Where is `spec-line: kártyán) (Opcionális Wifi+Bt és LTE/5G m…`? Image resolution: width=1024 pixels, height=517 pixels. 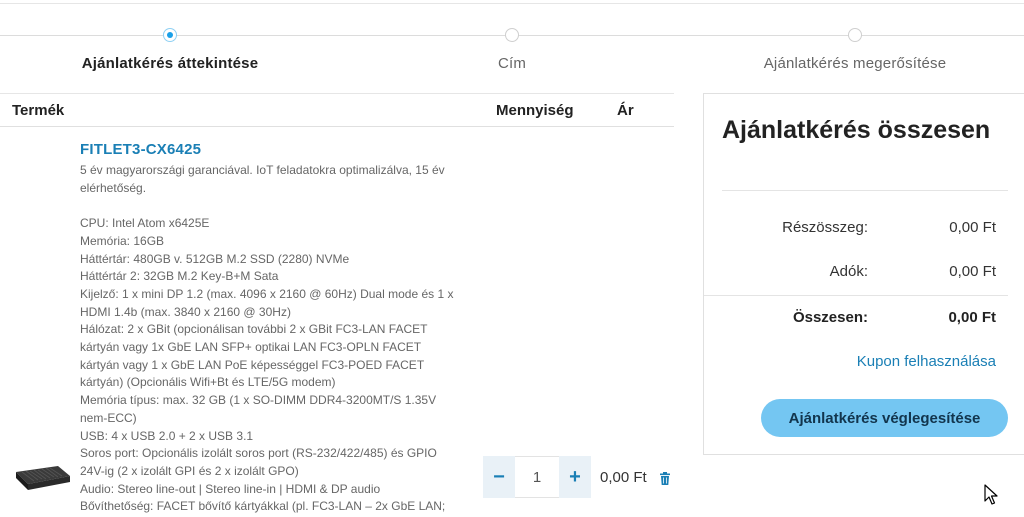 spec-line: kártyán) (Opcionális Wifi+Bt és LTE/5G m… is located at coordinates (208, 382).